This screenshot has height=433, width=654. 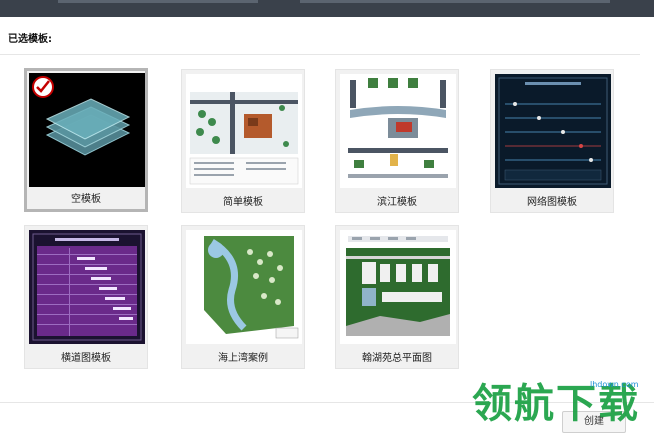 I want to click on template-card-riverside: 滨江模板, so click(x=397, y=141).